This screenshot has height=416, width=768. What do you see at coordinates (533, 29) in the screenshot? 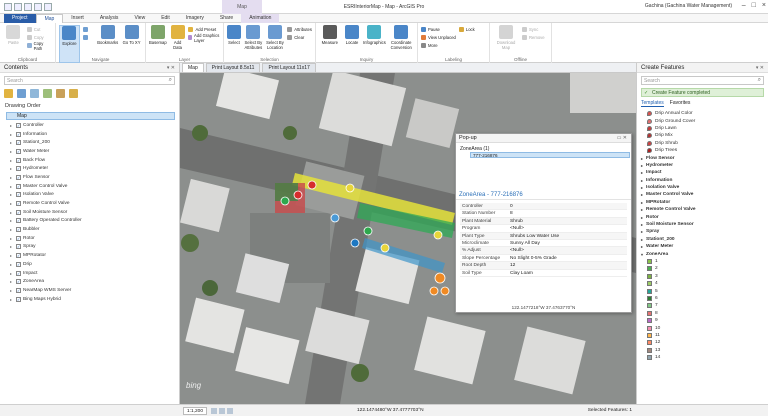
I see `sync-button: Sync` at bounding box center [533, 29].